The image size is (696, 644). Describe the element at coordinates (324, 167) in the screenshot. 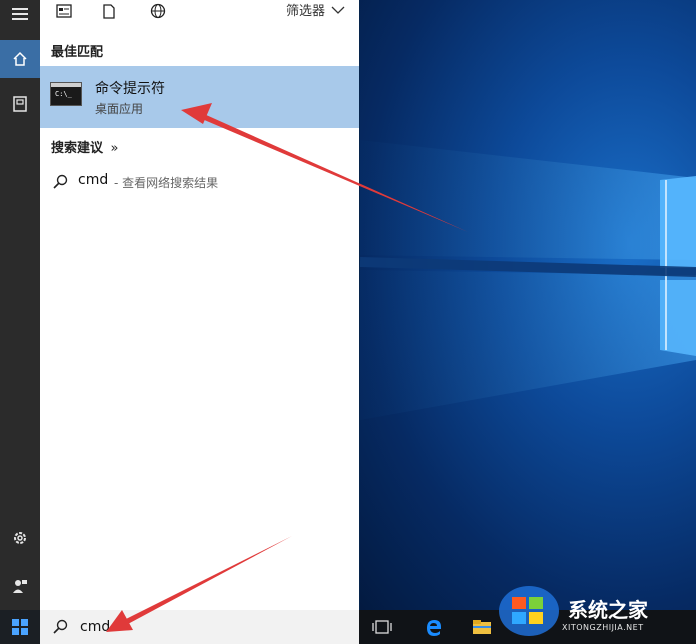

I see `arrow-to-best-match` at that location.